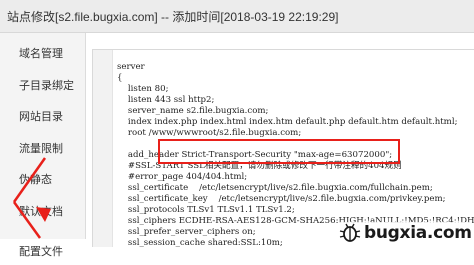  I want to click on watermark-text: bugxia.com, so click(418, 233).